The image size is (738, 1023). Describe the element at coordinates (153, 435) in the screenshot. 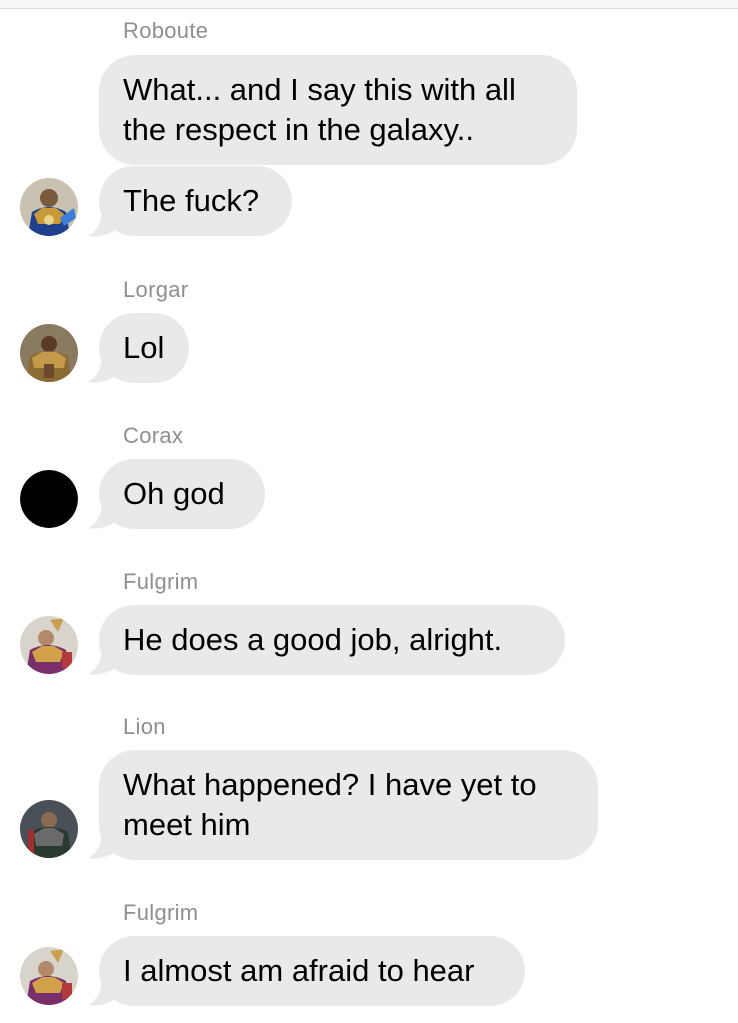

I see `sender-name: Corax` at that location.